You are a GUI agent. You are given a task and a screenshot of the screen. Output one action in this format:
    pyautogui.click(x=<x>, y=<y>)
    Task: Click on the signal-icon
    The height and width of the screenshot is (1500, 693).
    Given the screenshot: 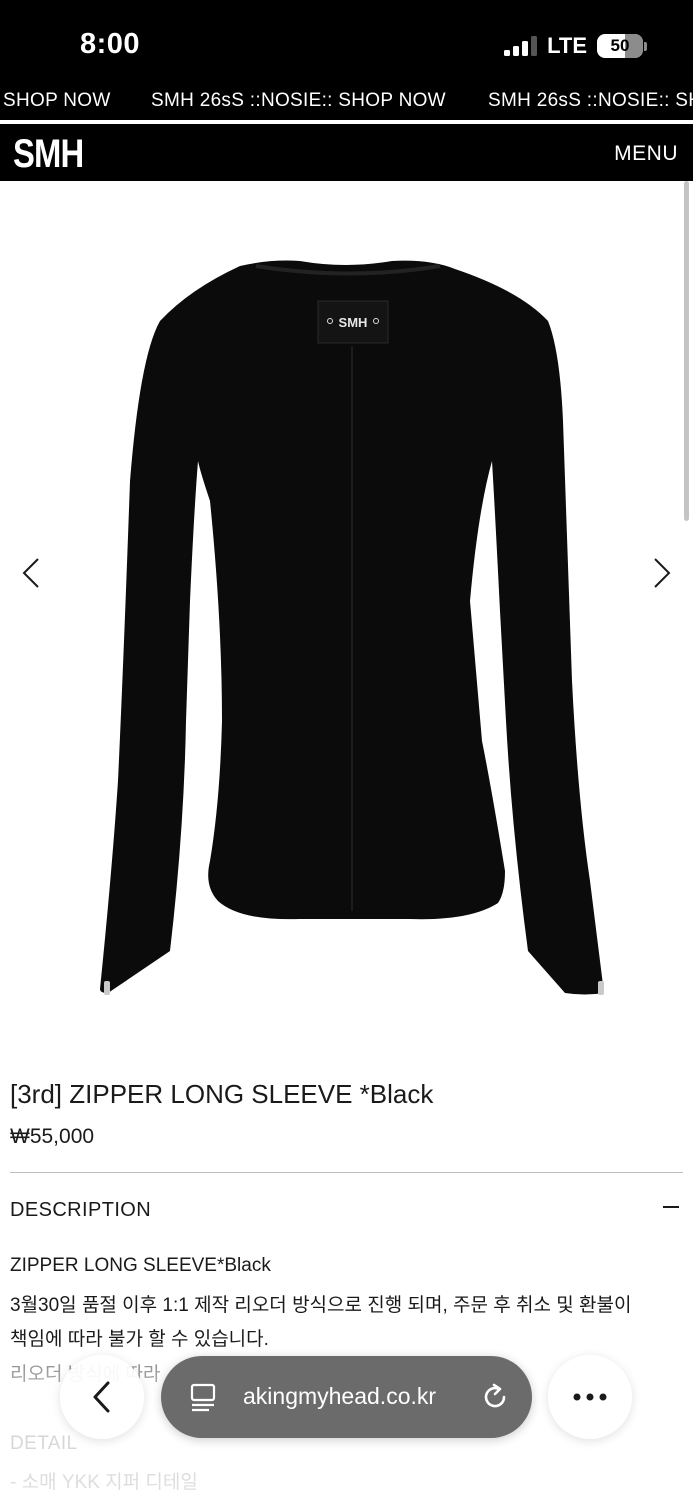 What is the action you would take?
    pyautogui.click(x=521, y=46)
    